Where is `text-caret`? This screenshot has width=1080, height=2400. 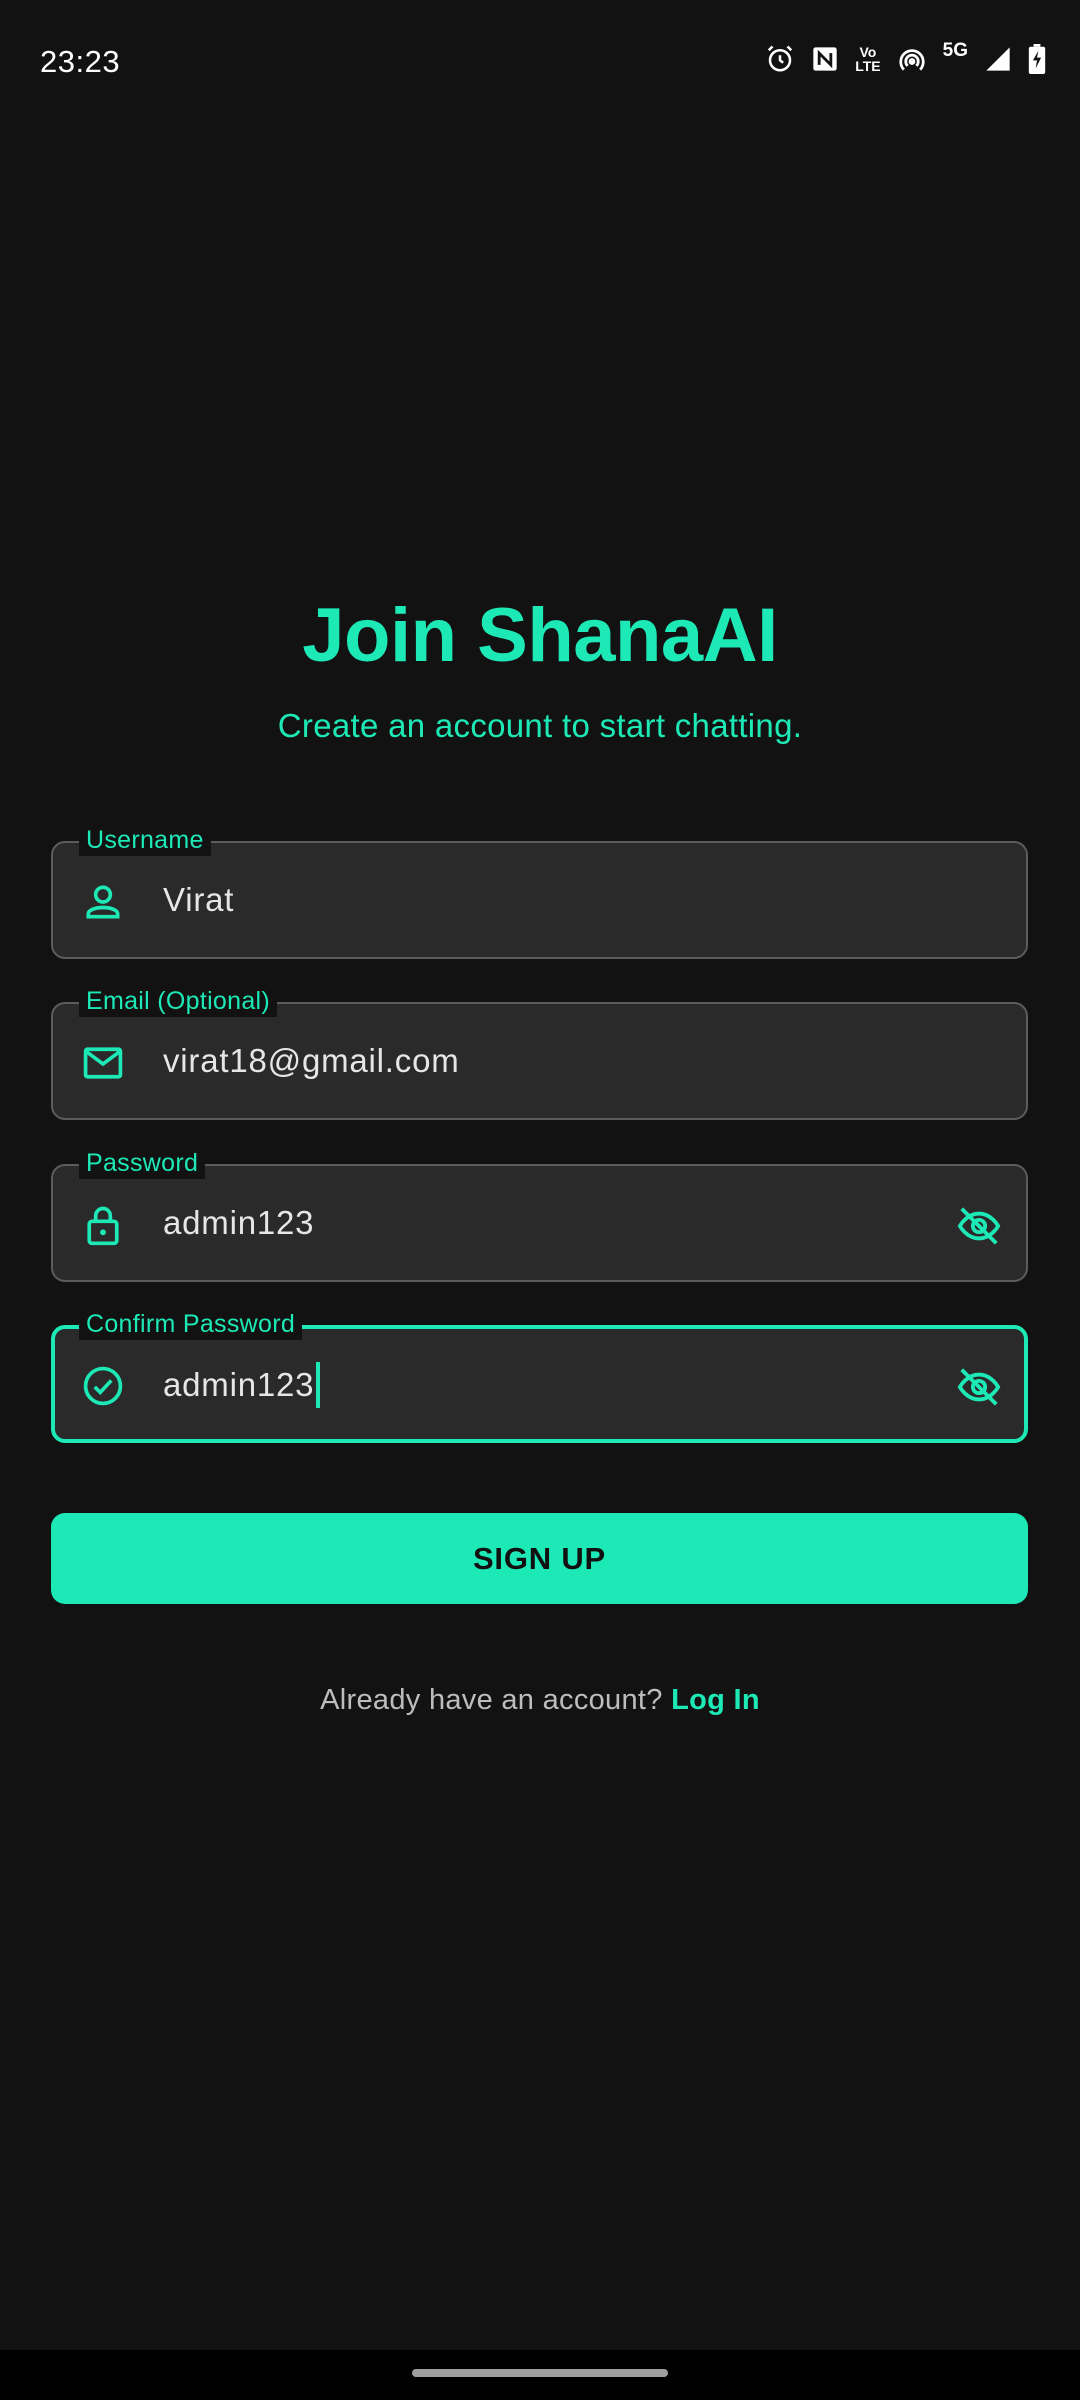
text-caret is located at coordinates (318, 1385).